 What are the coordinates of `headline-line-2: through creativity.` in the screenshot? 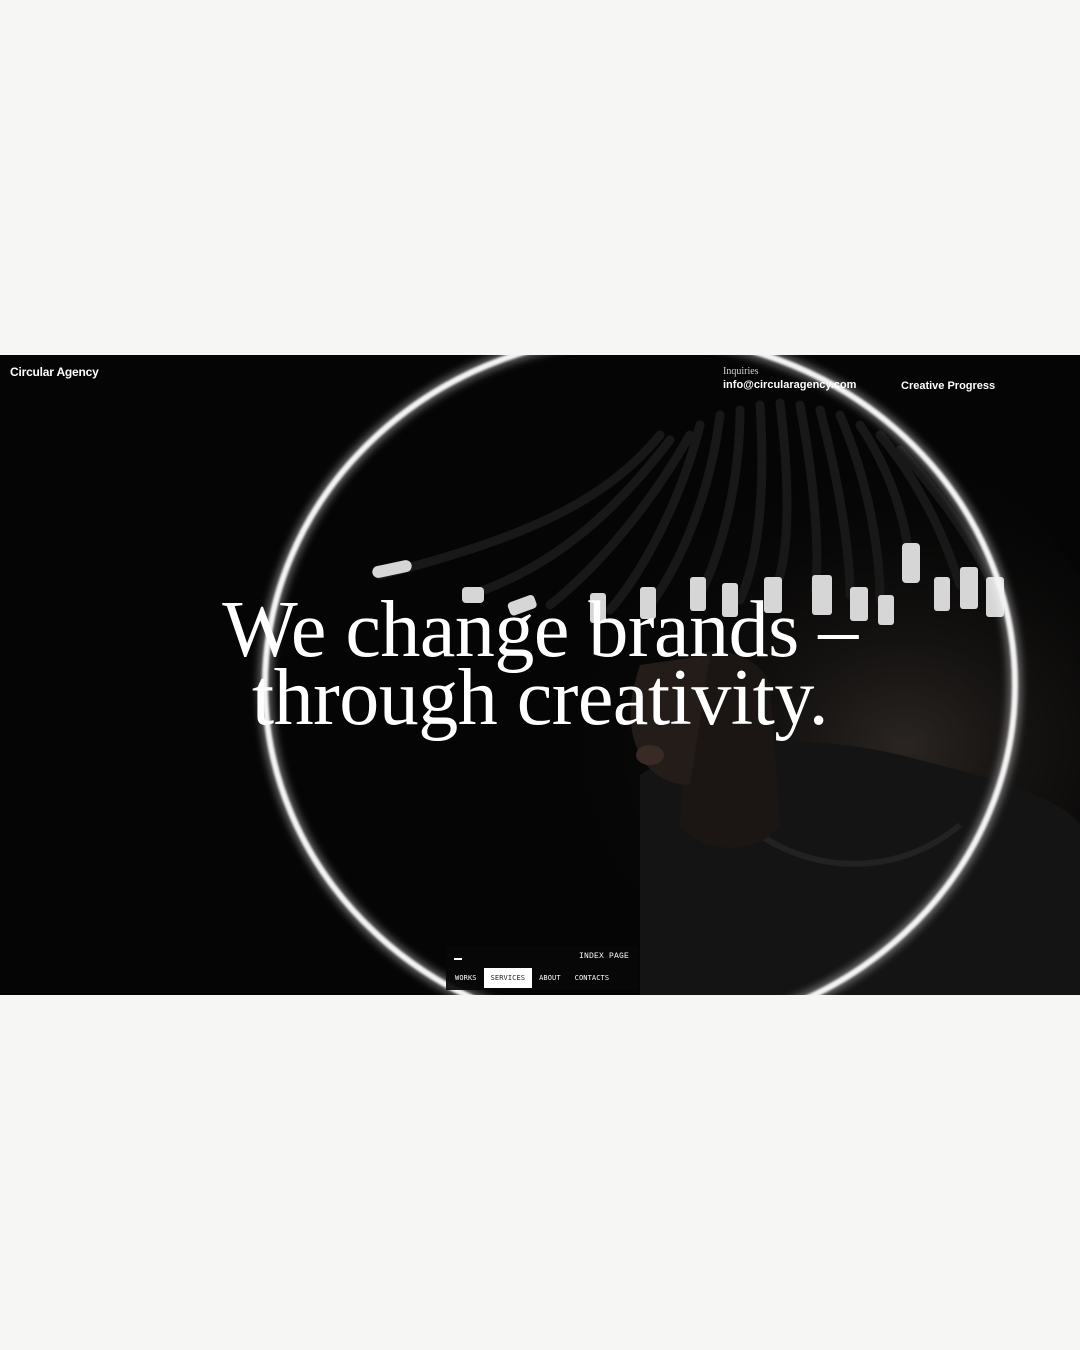 It's located at (540, 698).